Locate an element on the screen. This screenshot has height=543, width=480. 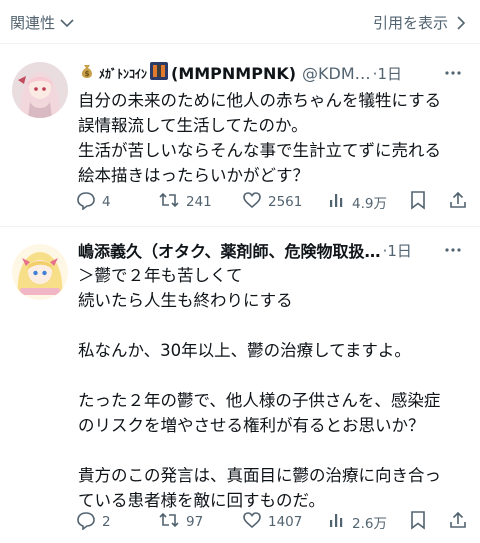
tweet-header: 嶋添義久（オタク、薬剤師、危険物取扱… ·1日 is located at coordinates (274, 250).